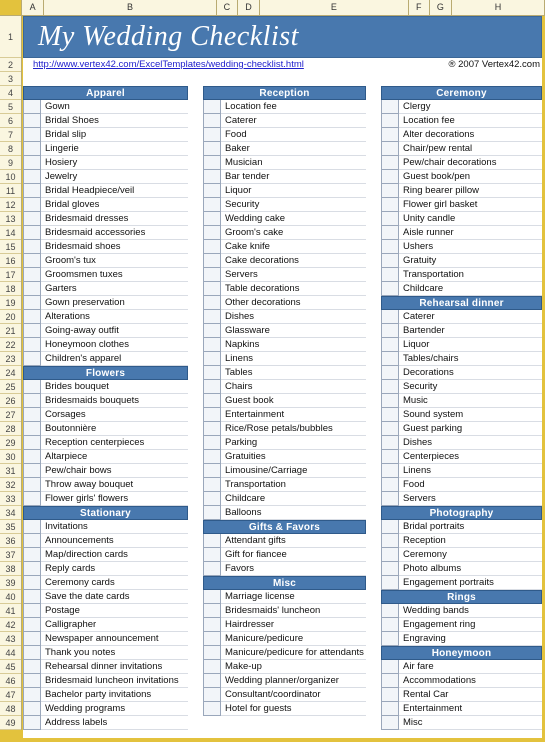 The image size is (545, 742). What do you see at coordinates (114, 247) in the screenshot?
I see `checklist-item-label: Bridesmaid shoes` at bounding box center [114, 247].